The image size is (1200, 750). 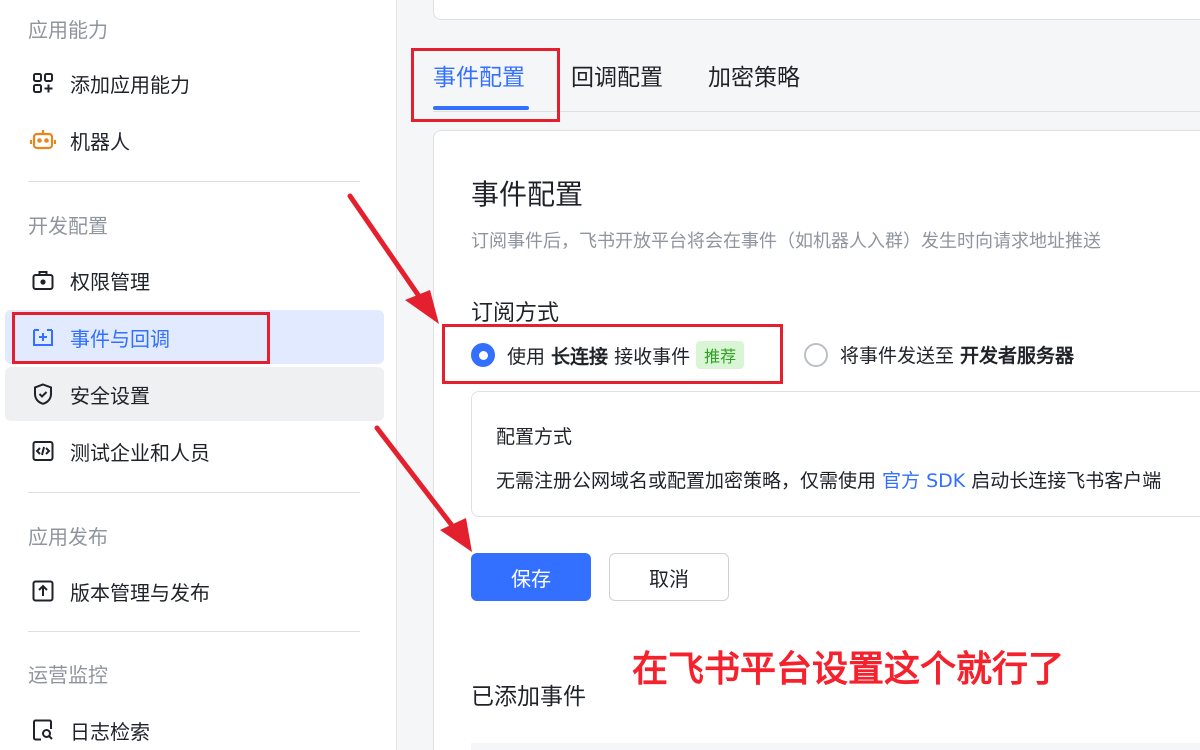 I want to click on event-plus-icon, so click(x=43, y=337).